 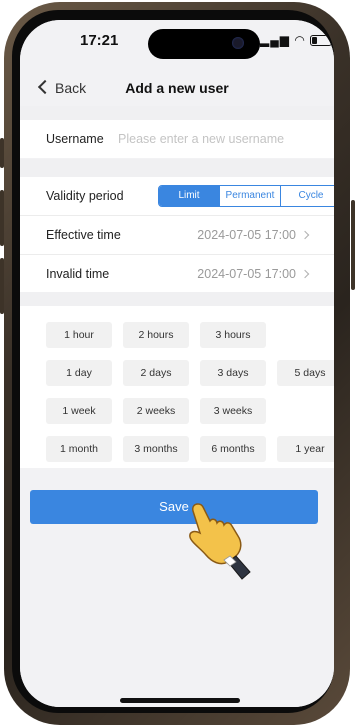 I want to click on action-button, so click(x=2, y=153).